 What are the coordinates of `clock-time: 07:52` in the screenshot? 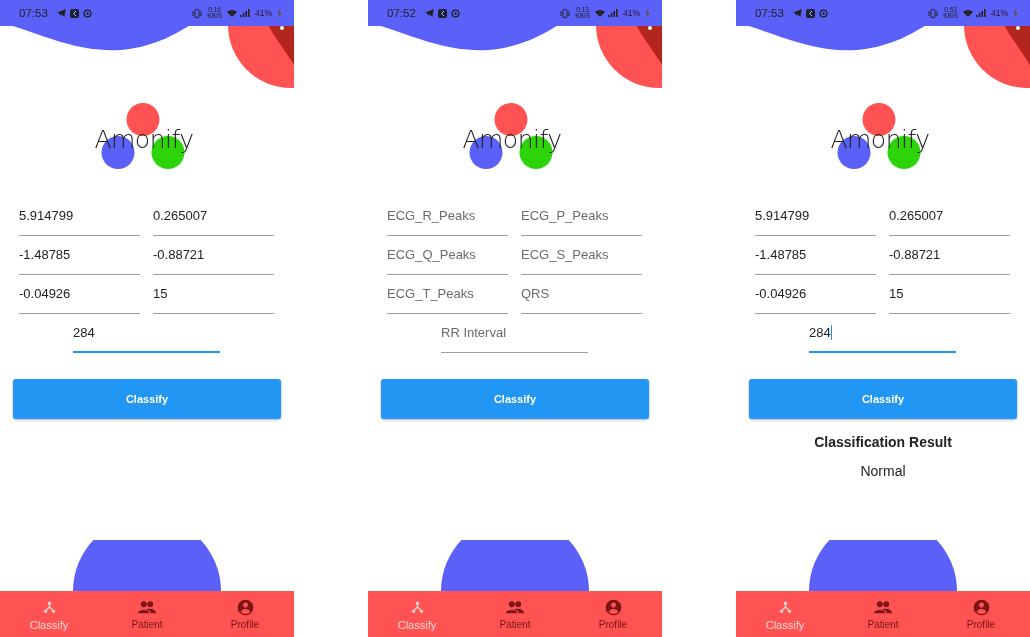 It's located at (401, 13).